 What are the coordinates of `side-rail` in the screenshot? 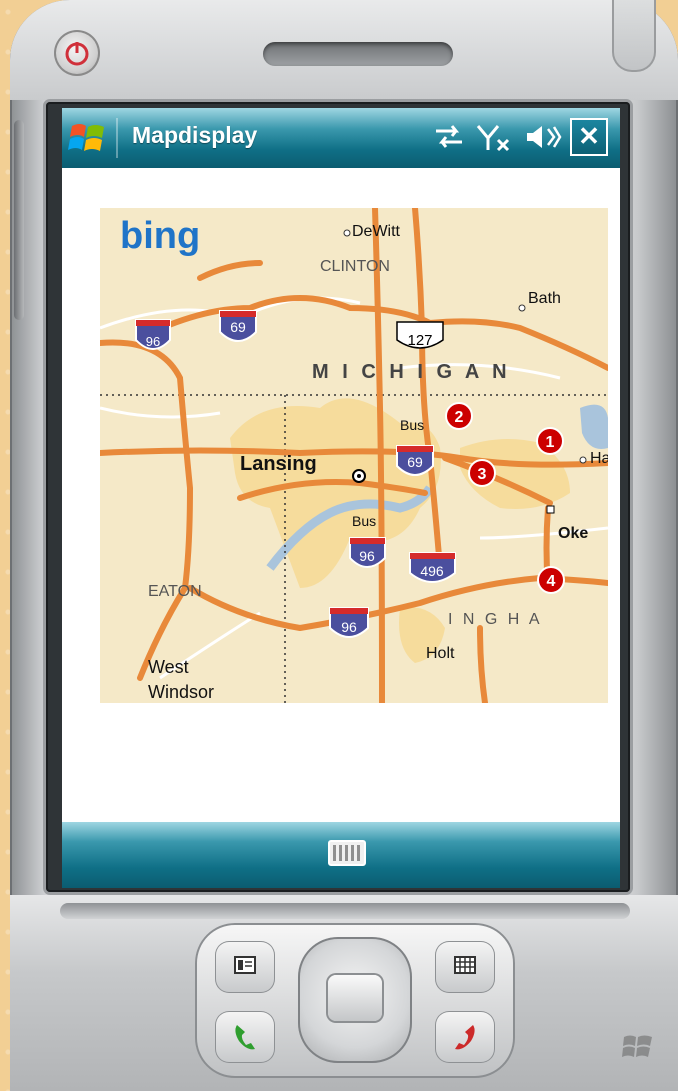 It's located at (19, 220).